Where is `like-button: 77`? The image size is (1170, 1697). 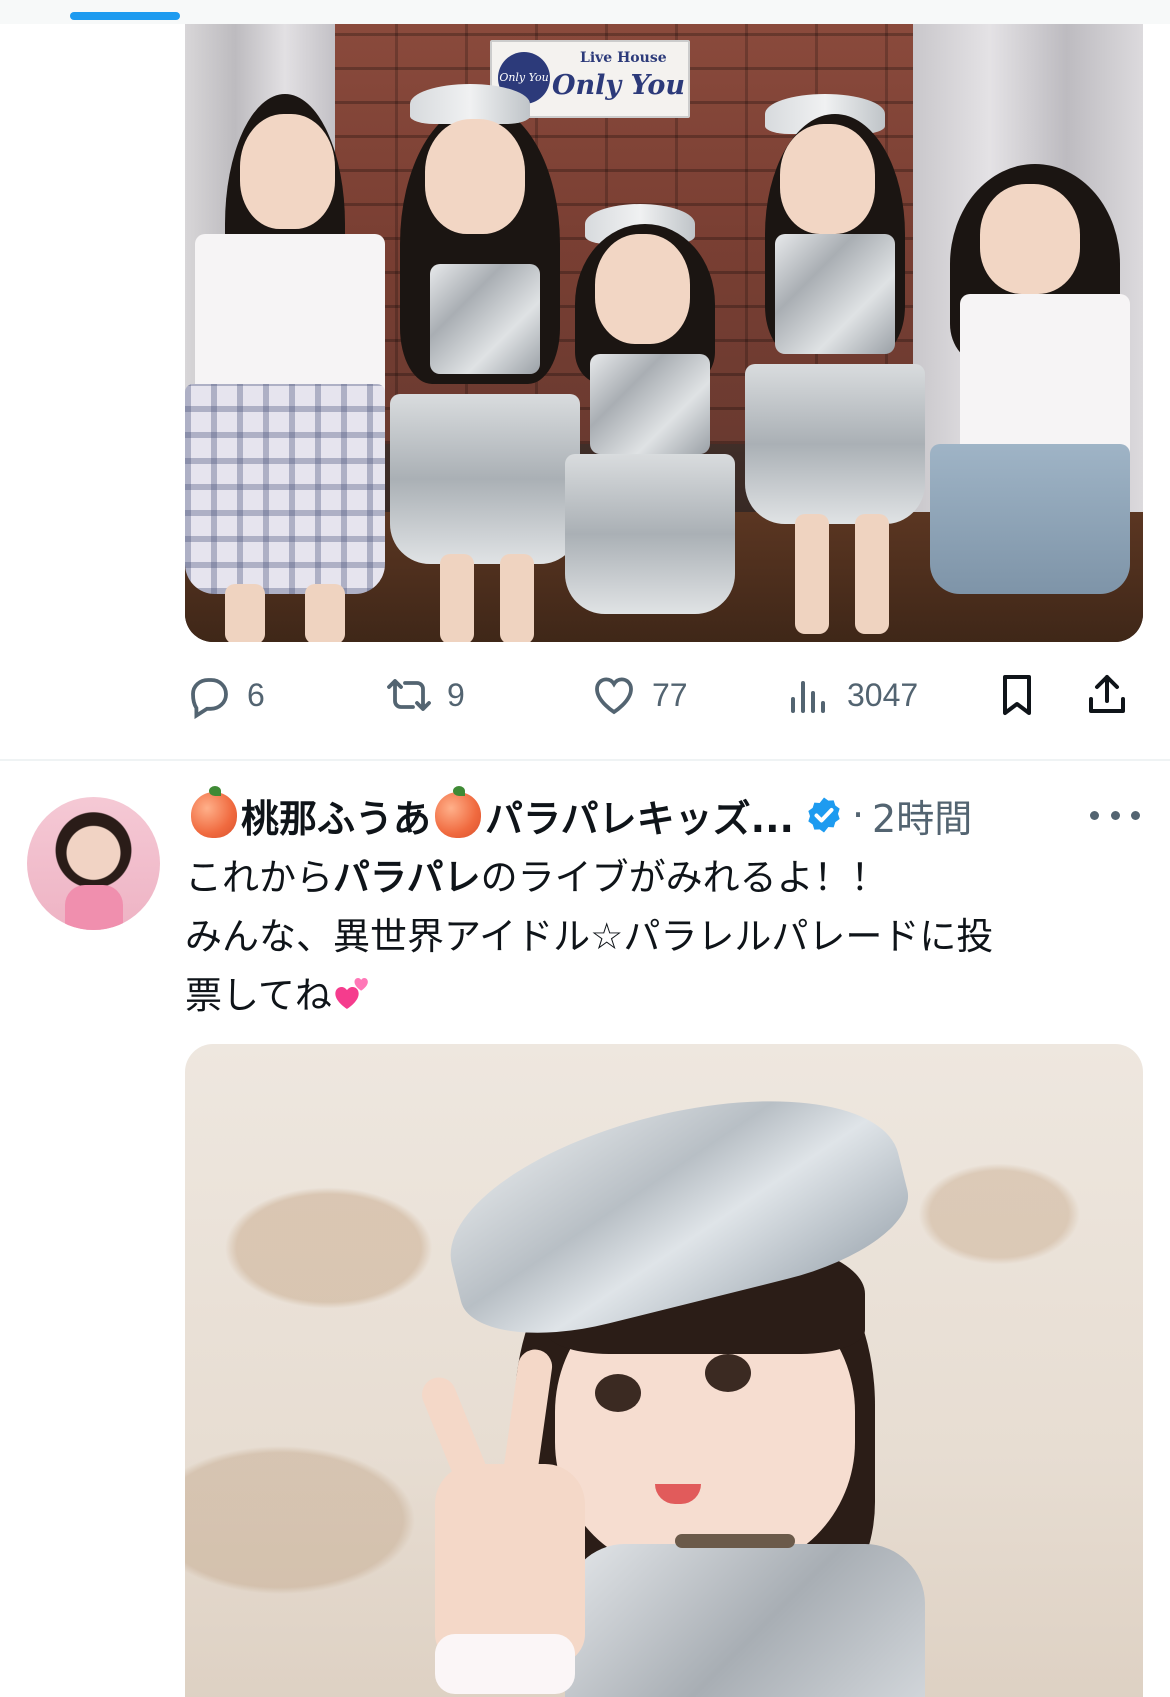
like-button: 77 is located at coordinates (639, 695).